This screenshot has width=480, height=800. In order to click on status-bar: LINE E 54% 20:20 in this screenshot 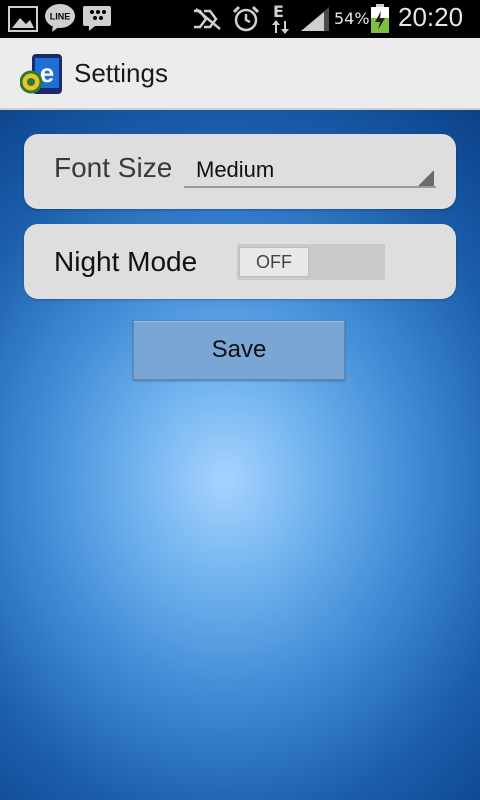, I will do `click(240, 19)`.